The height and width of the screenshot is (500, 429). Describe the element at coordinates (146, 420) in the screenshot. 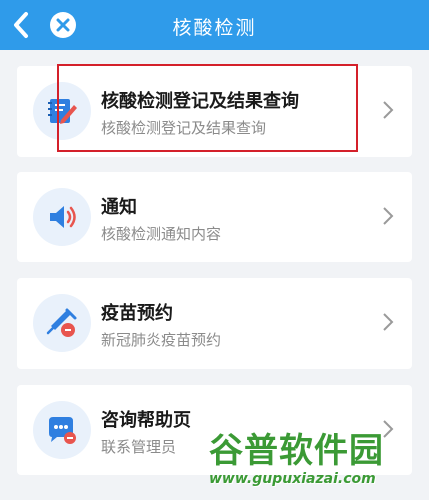

I see `item-title: 咨询帮助页` at that location.